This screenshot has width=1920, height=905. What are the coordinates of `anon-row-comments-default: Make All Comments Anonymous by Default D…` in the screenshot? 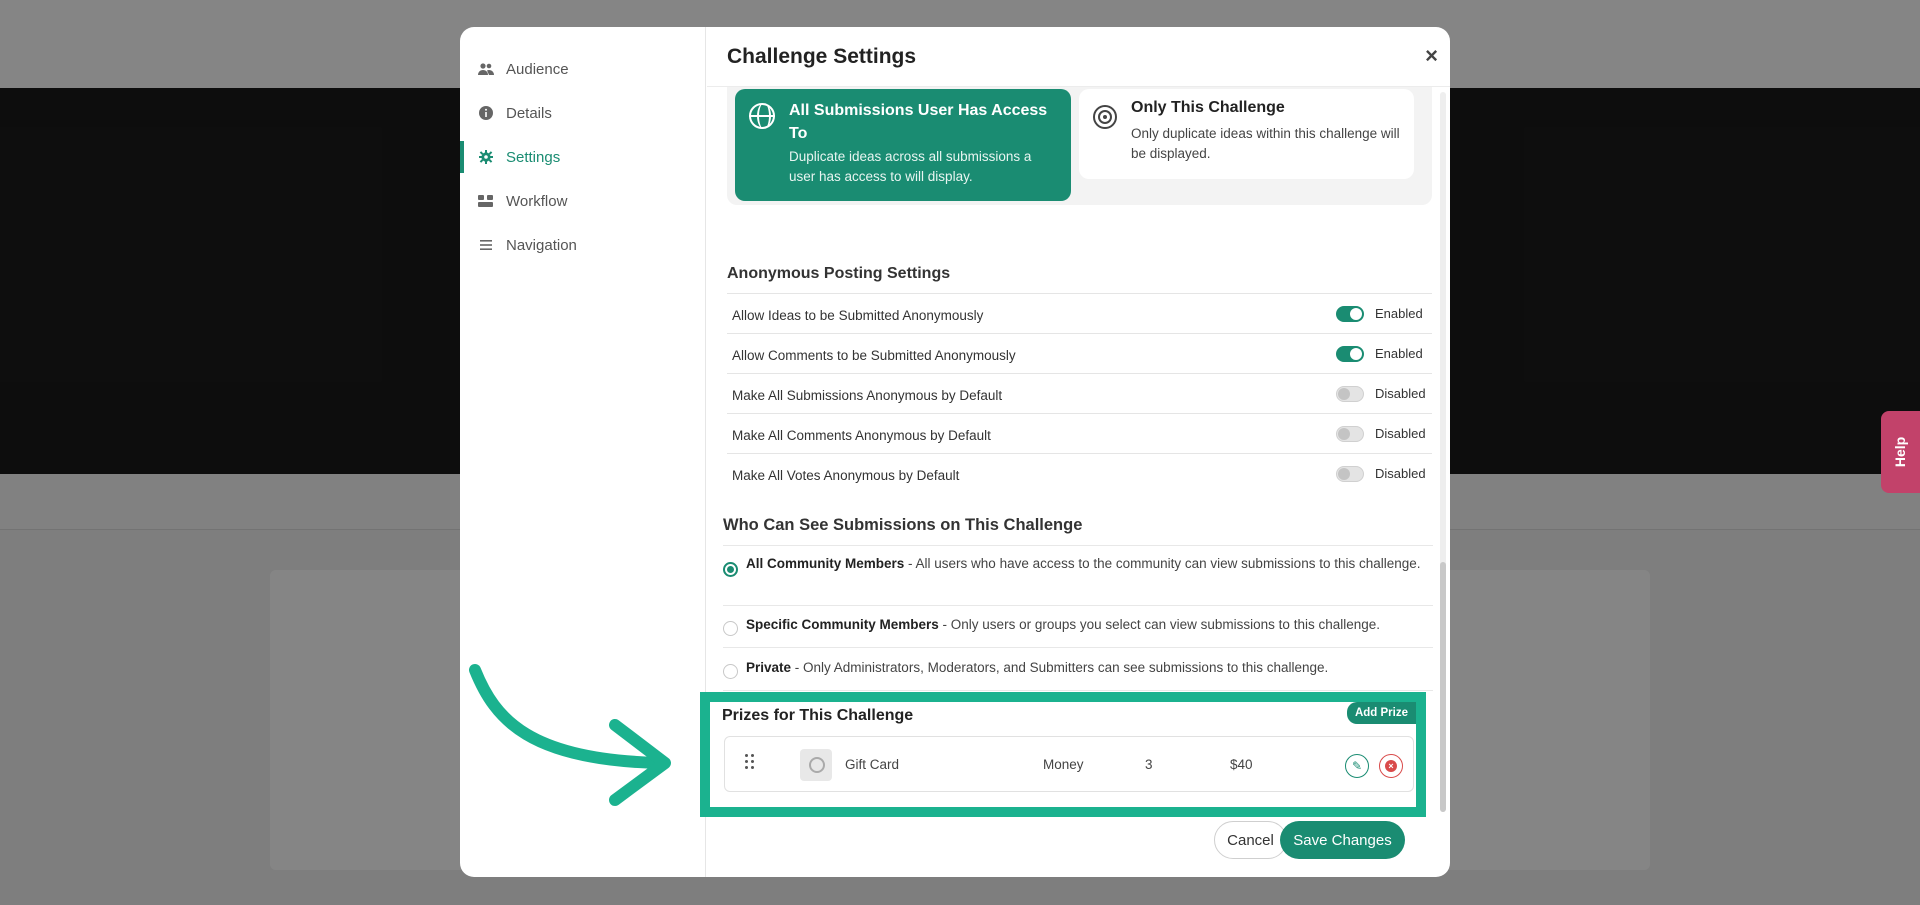 It's located at (1079, 433).